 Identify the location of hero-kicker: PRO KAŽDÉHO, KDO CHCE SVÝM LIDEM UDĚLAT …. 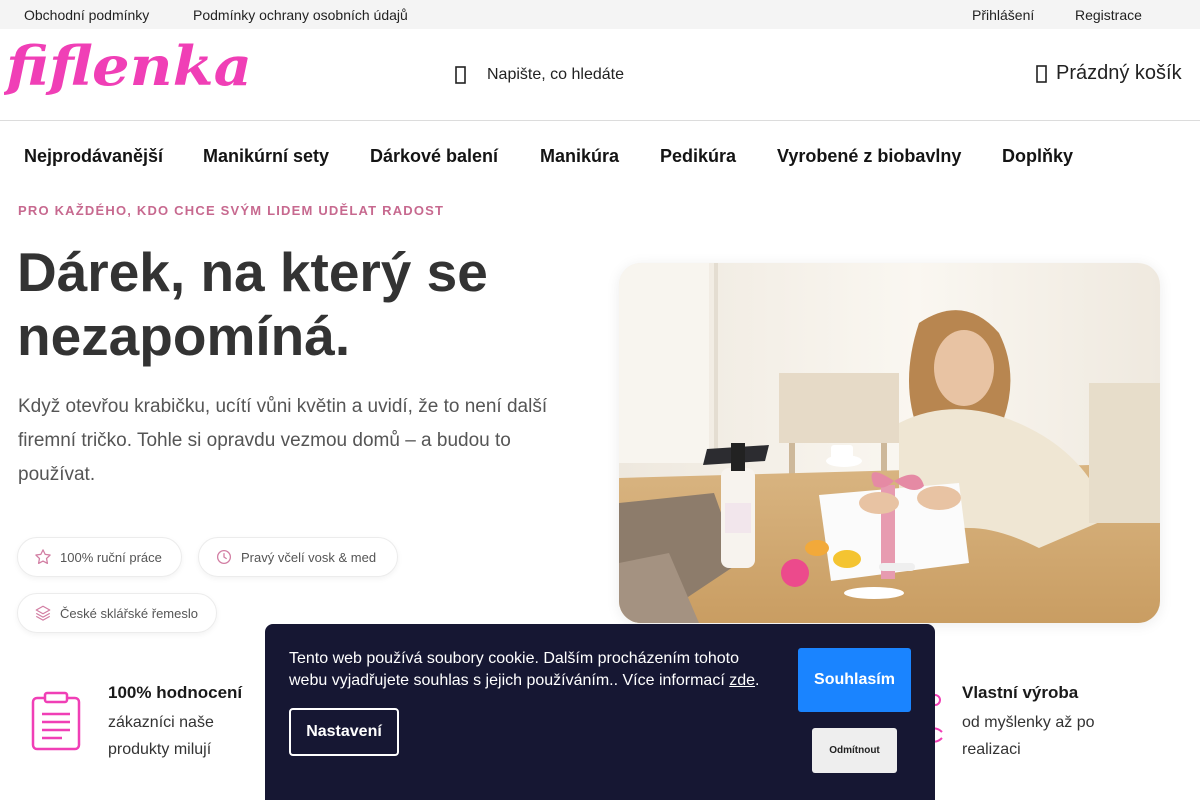
(231, 210).